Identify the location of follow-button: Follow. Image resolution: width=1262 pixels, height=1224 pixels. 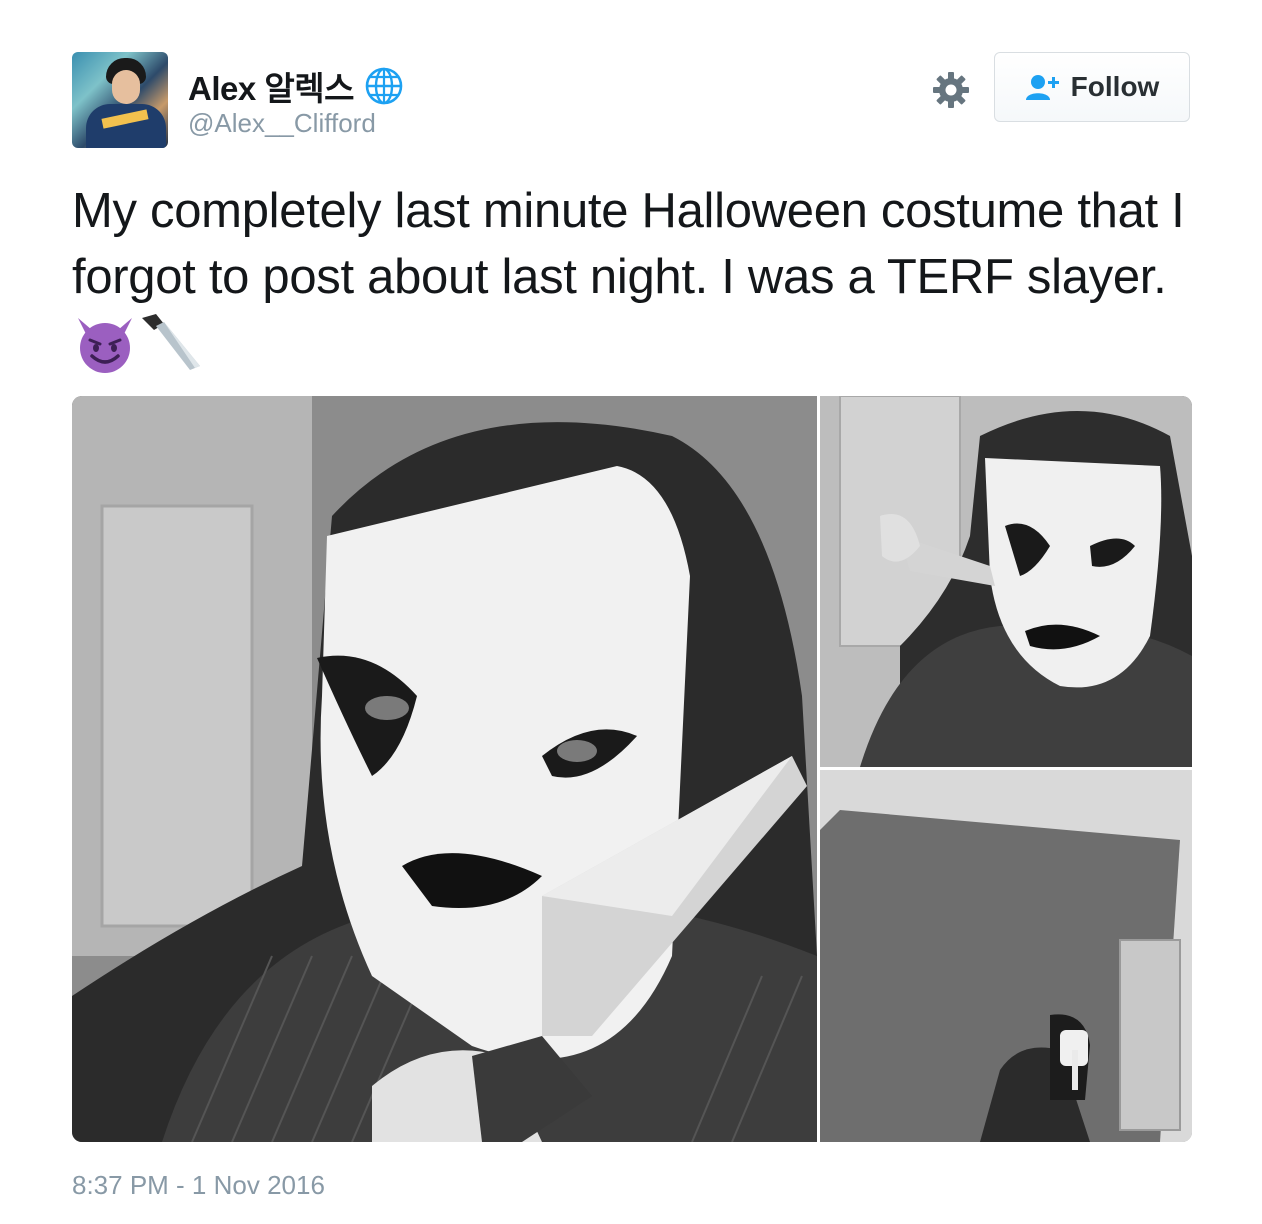
(1092, 87).